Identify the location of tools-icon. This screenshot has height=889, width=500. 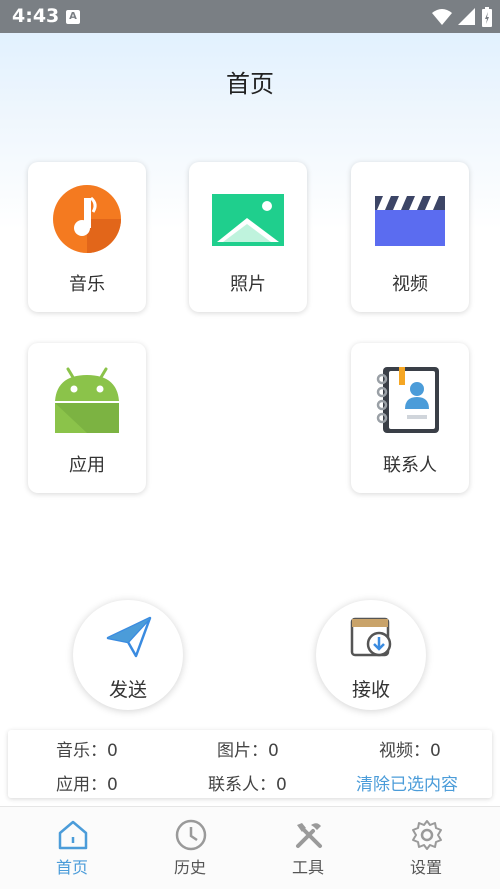
(309, 835).